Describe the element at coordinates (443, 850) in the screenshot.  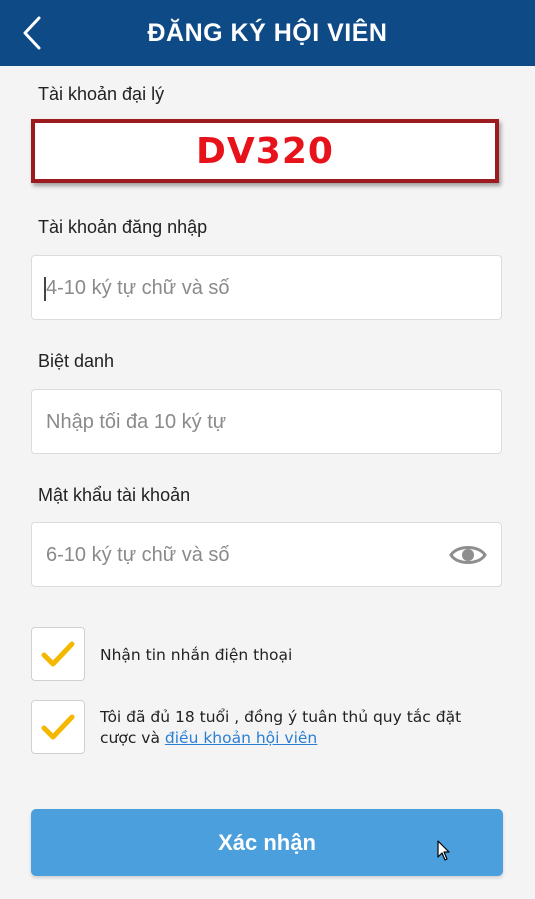
I see `mouse-cursor-icon` at that location.